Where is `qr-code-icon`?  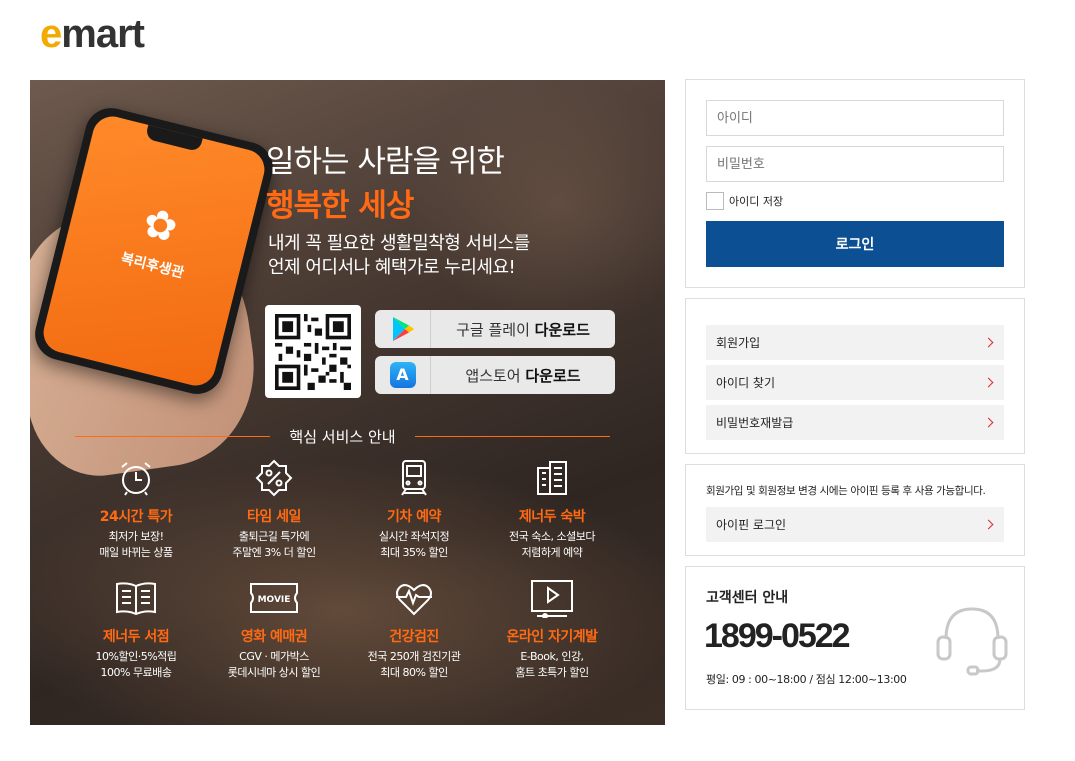 qr-code-icon is located at coordinates (313, 352).